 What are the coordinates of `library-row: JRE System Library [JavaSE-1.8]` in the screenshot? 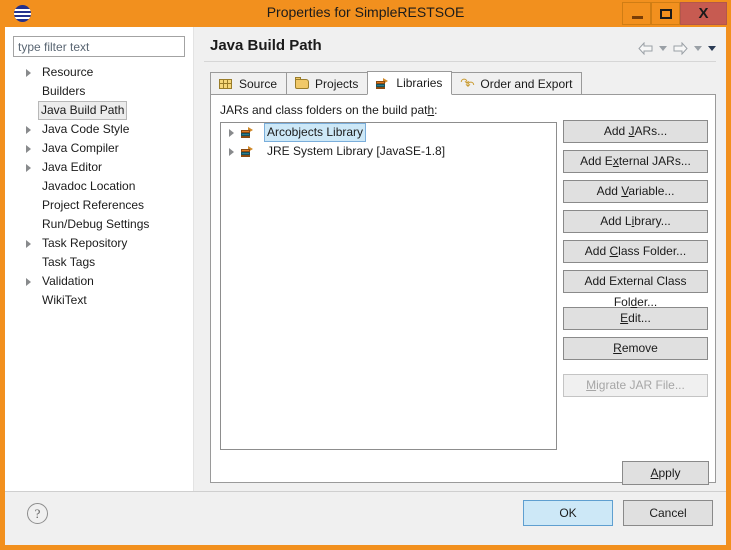 It's located at (388, 151).